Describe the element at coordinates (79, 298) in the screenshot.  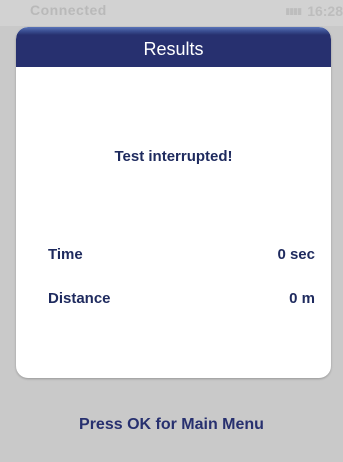
I see `distance-label: Distance` at that location.